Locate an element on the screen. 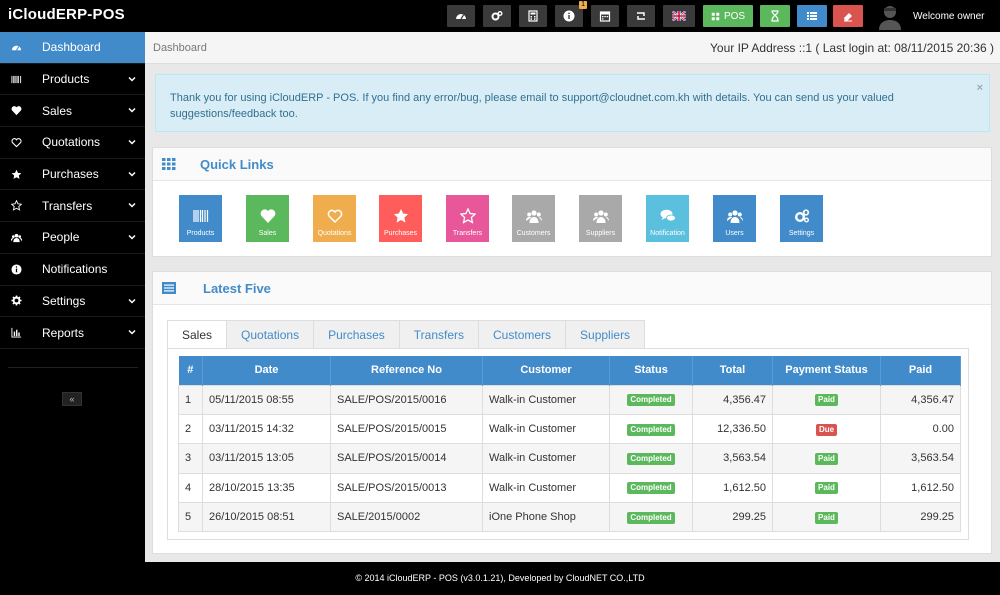 The height and width of the screenshot is (595, 1000). payment-status-badge: Paid is located at coordinates (826, 488).